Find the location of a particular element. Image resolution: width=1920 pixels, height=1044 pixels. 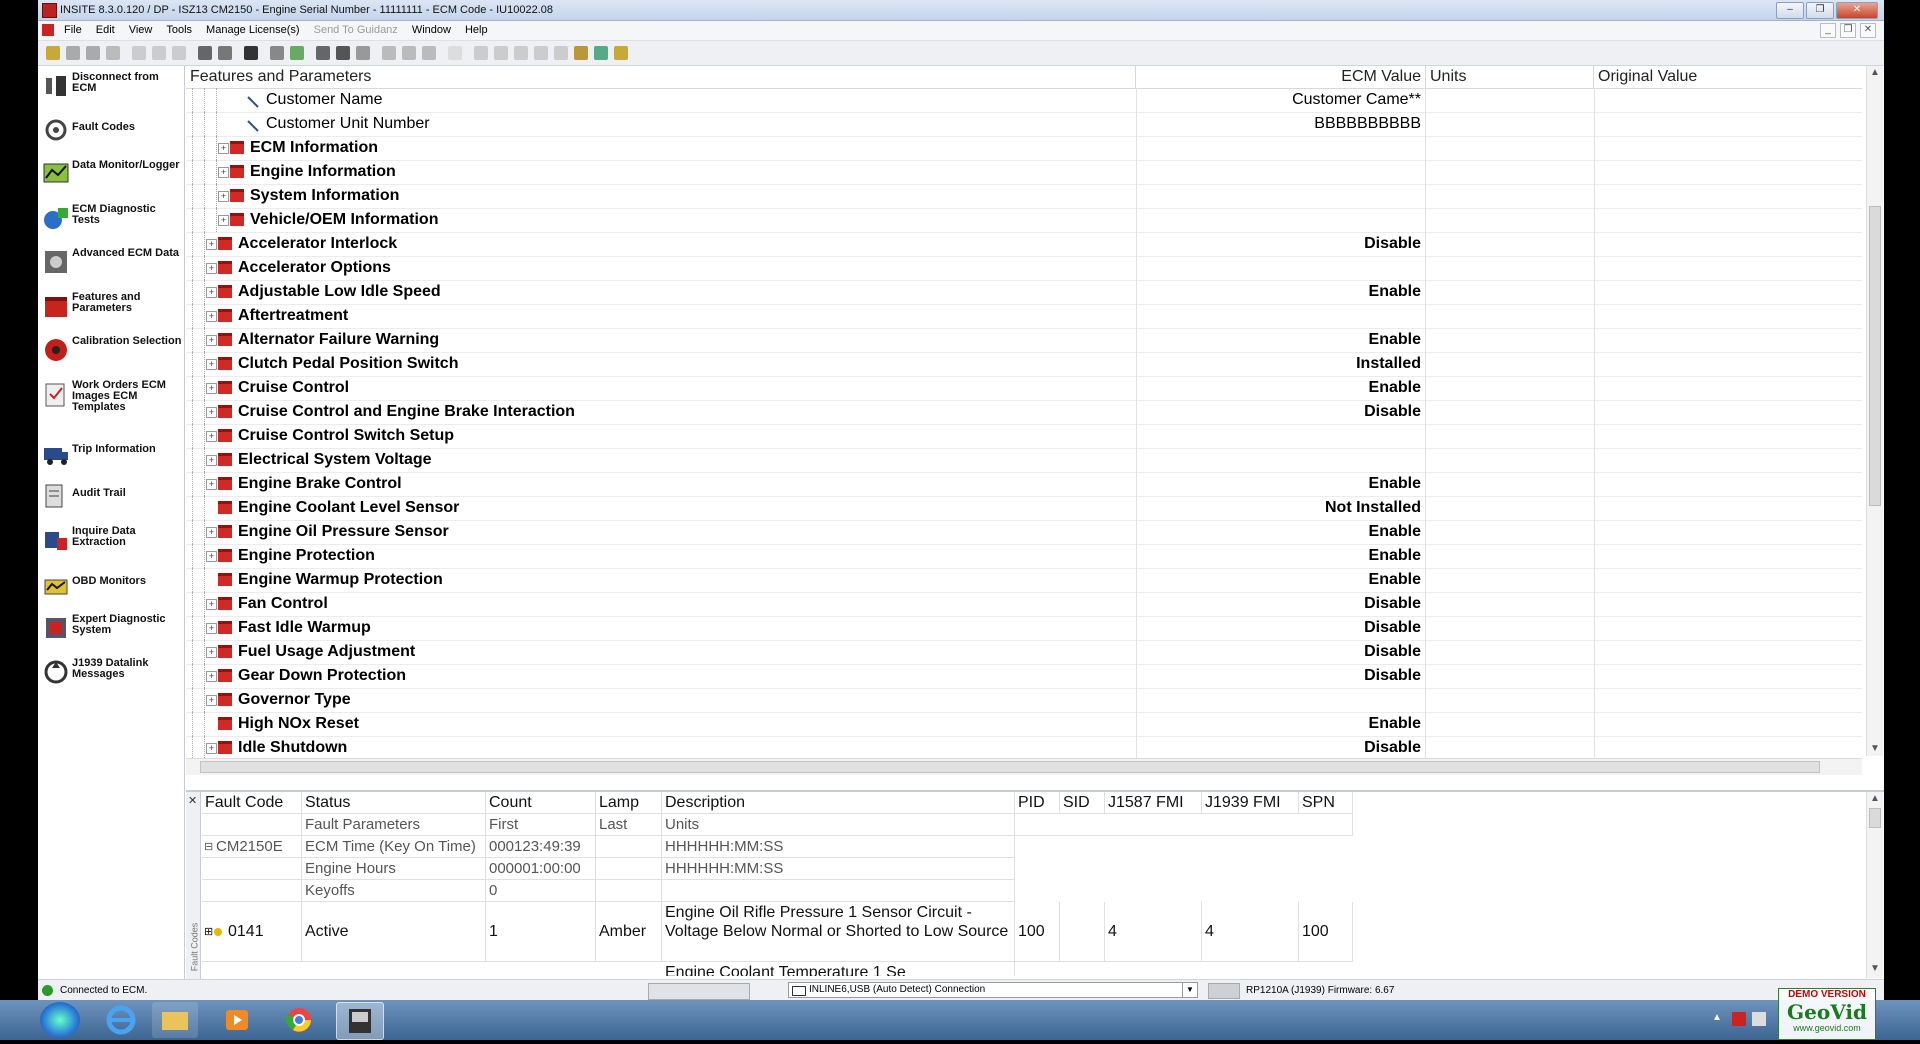

sidebar-item-disconnect: Disconnect from ECM is located at coordinates (111, 89).